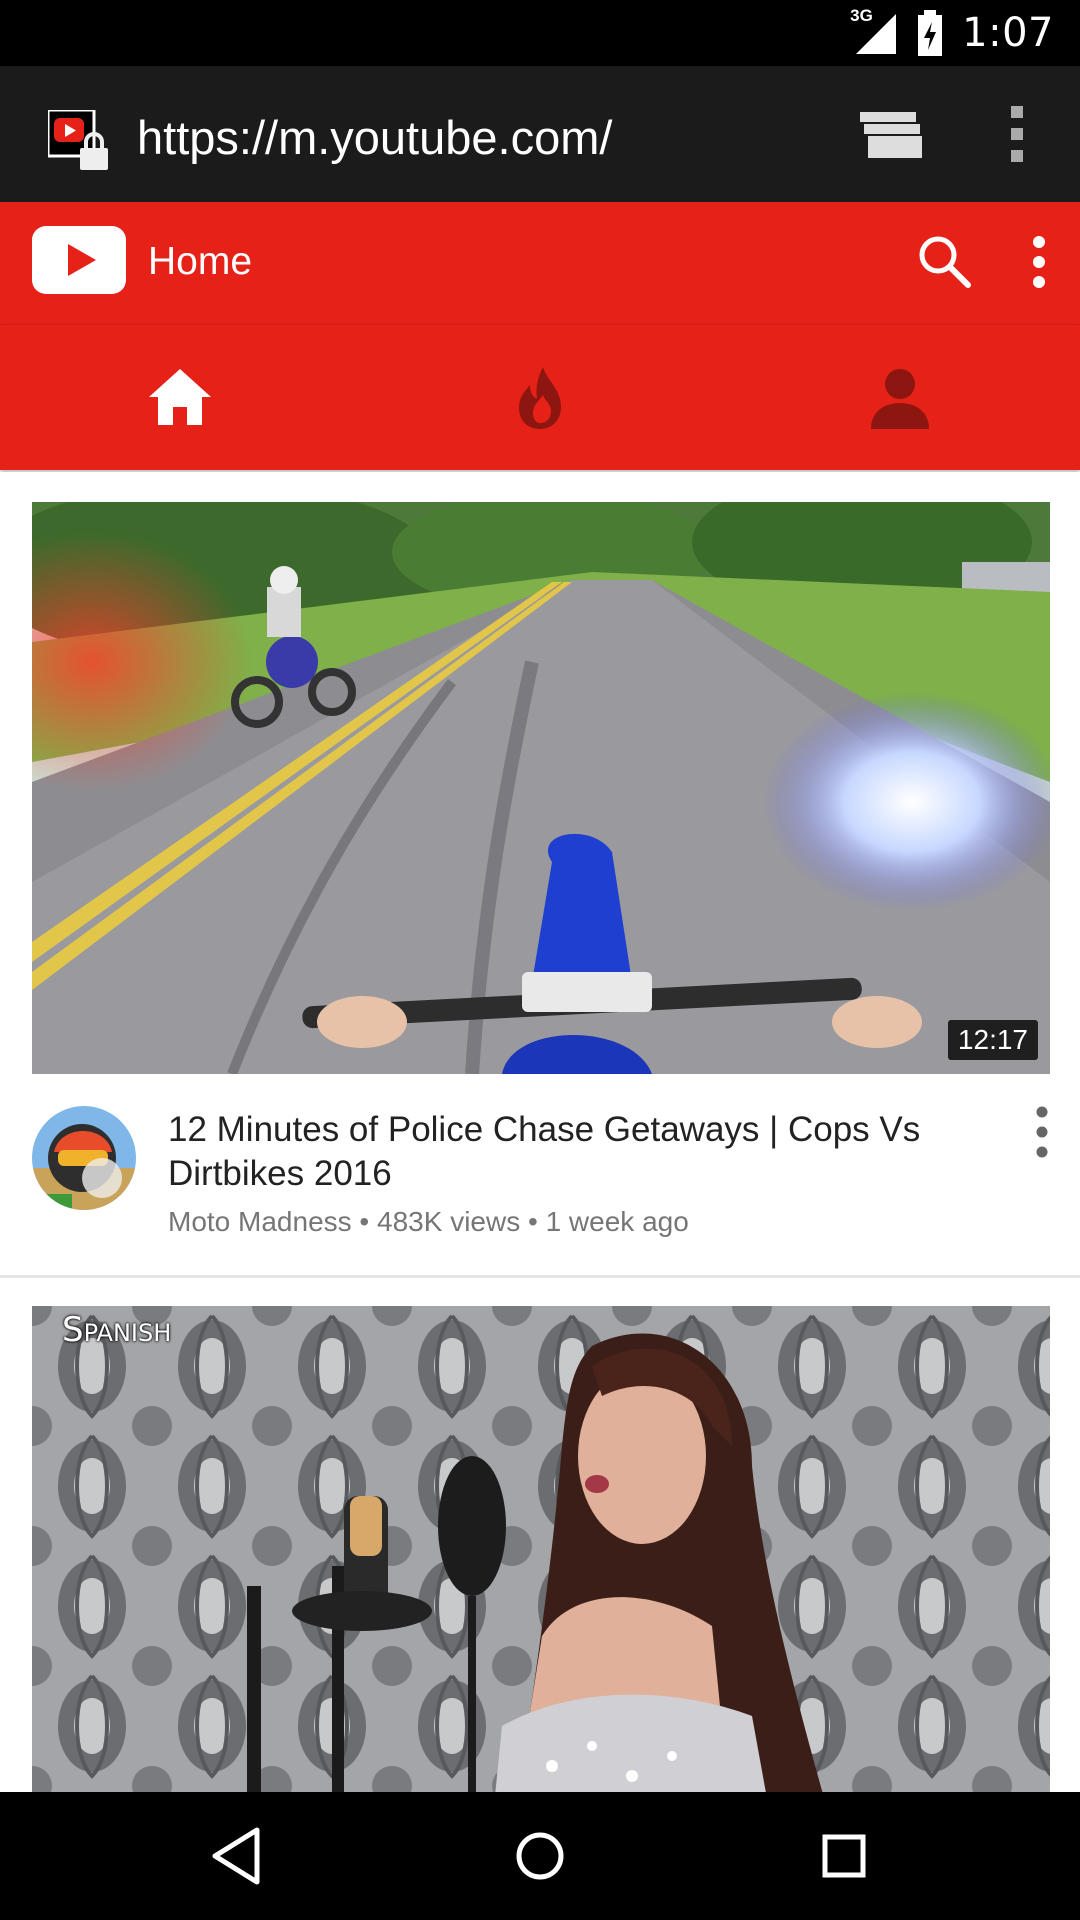 This screenshot has height=1920, width=1080. Describe the element at coordinates (891, 135) in the screenshot. I see `tabs-switcher-icon` at that location.